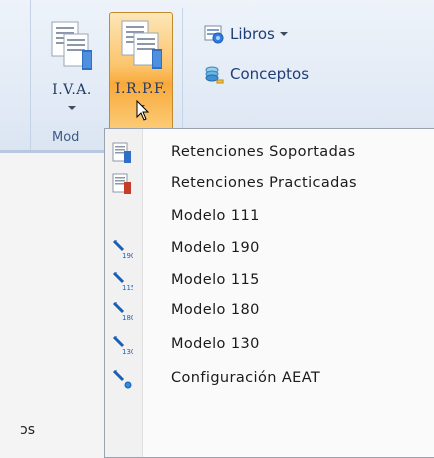 The width and height of the screenshot is (434, 458). I want to click on conceptos-button: Conceptos, so click(256, 74).